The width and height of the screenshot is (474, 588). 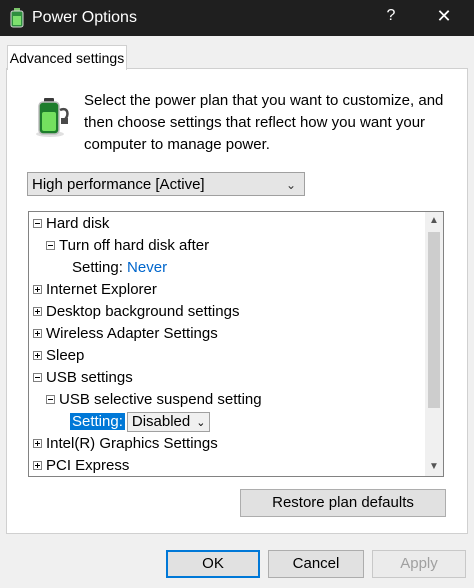 I want to click on tree-item-turn-off-hard-disk: Turn off hard disk after, so click(x=127, y=246).